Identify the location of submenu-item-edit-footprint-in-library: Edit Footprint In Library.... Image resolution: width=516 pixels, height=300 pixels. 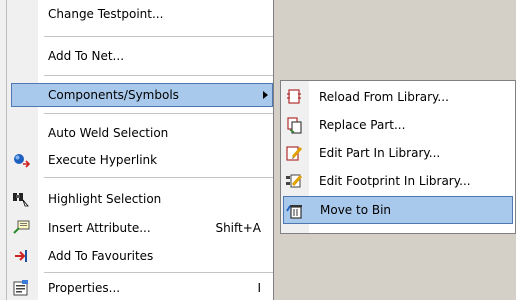
(398, 181).